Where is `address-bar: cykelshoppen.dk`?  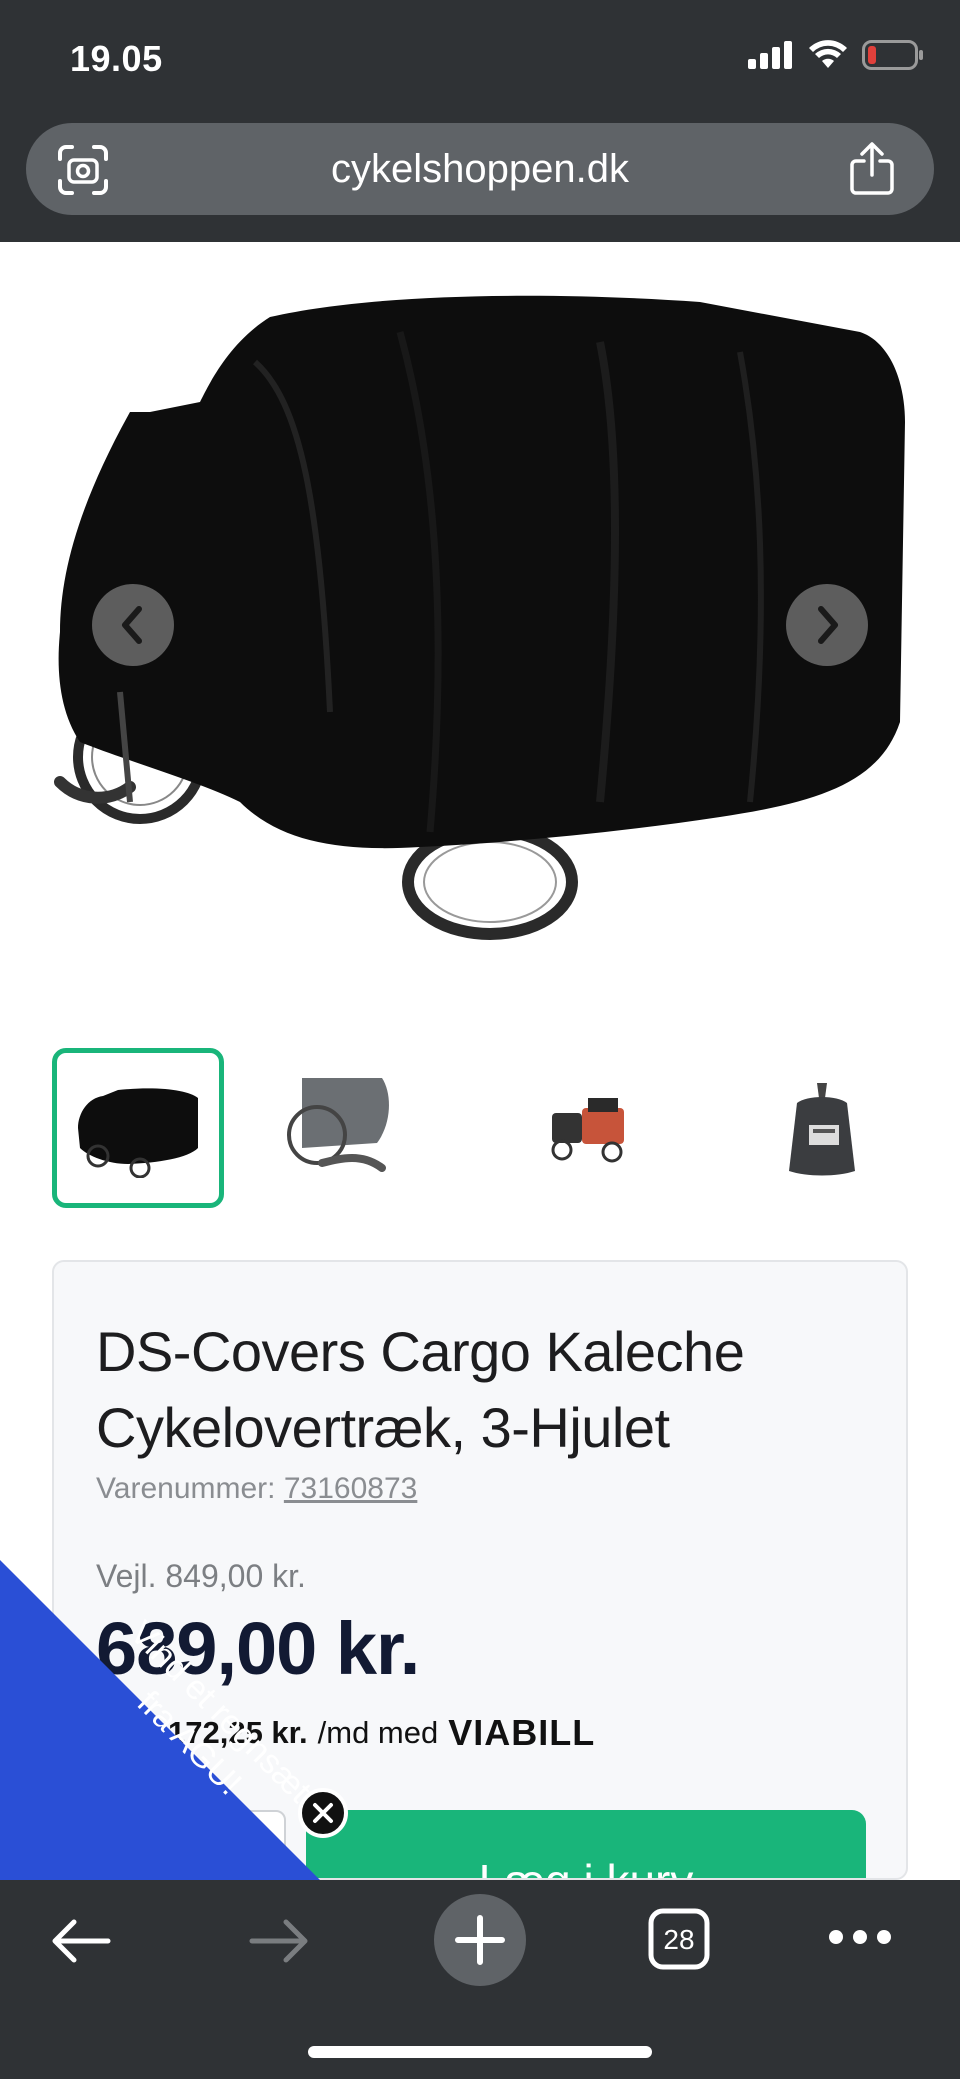 address-bar: cykelshoppen.dk is located at coordinates (480, 169).